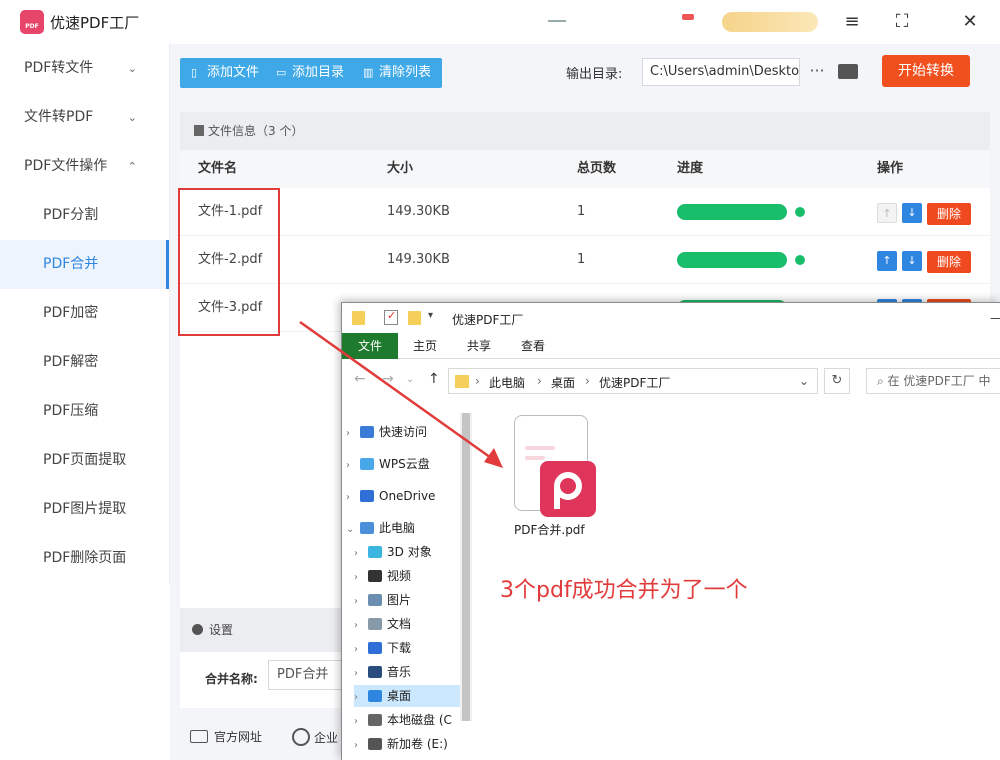 The image size is (1000, 760). I want to click on annotation-text: 3个pdf成功合并为了一个, so click(624, 590).